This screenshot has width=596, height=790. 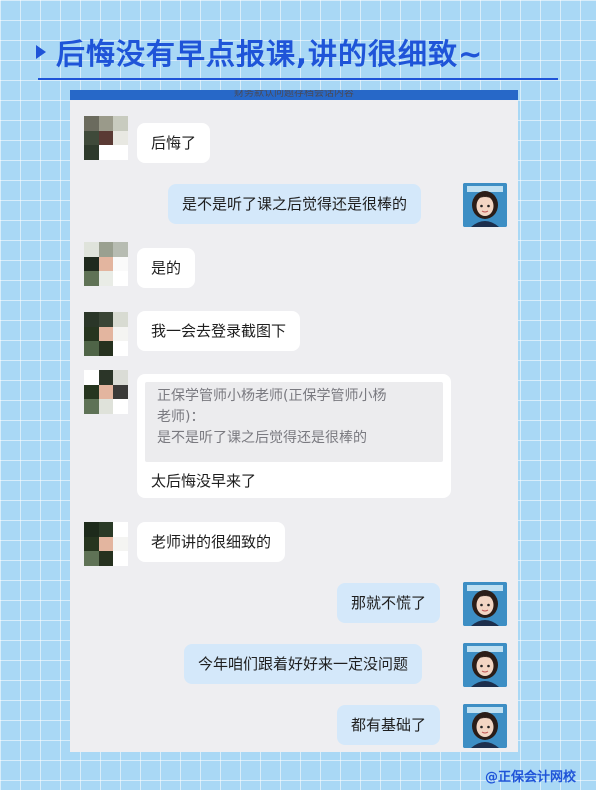 I want to click on quote-line: 正保学管师小杨老师(正保学管师小杨, so click(x=272, y=396).